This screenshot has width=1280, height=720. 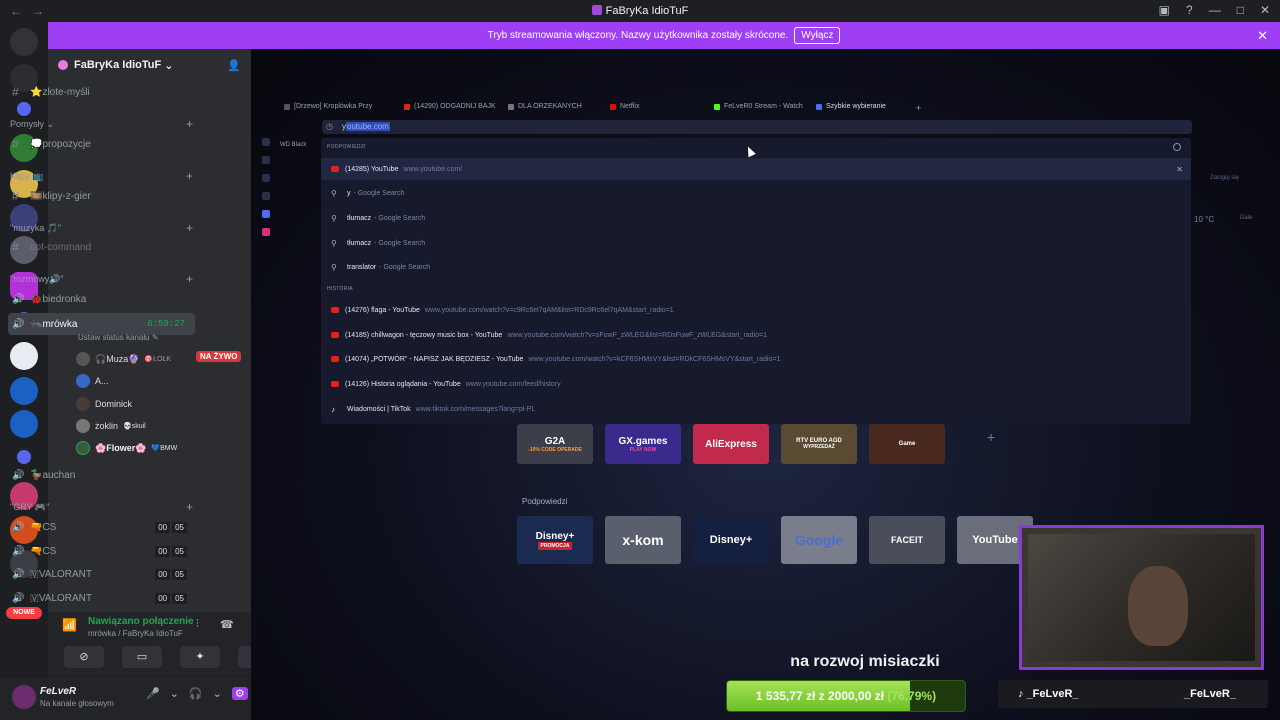 What do you see at coordinates (266, 214) in the screenshot?
I see `messenger-icon` at bounding box center [266, 214].